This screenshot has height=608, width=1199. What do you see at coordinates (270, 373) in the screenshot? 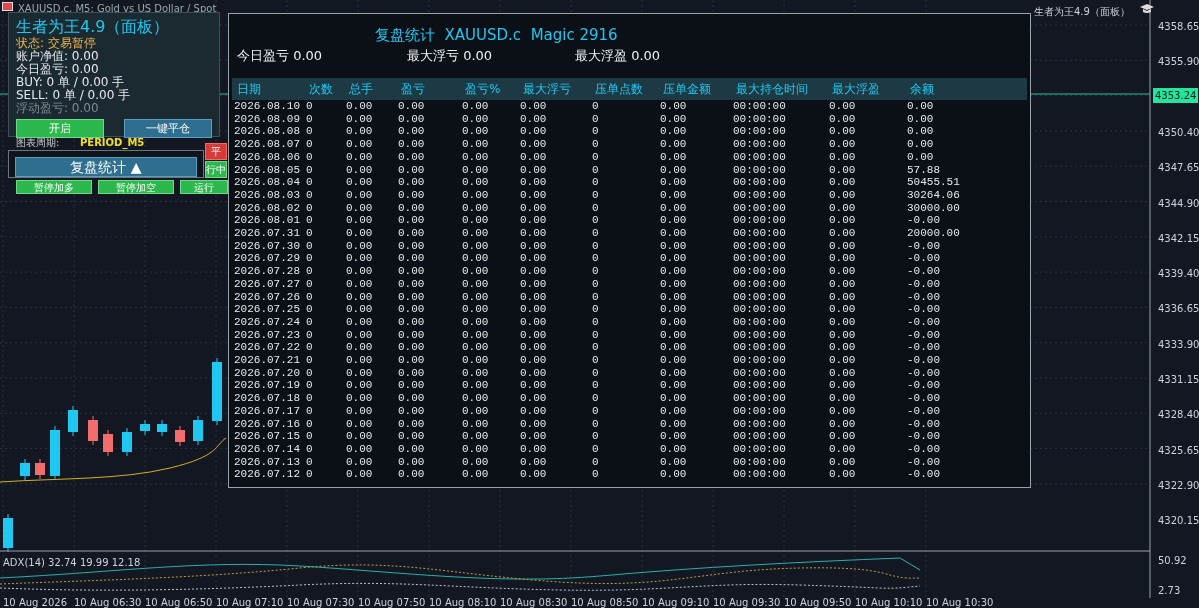
I see `table-cell: 2026.07.20` at bounding box center [270, 373].